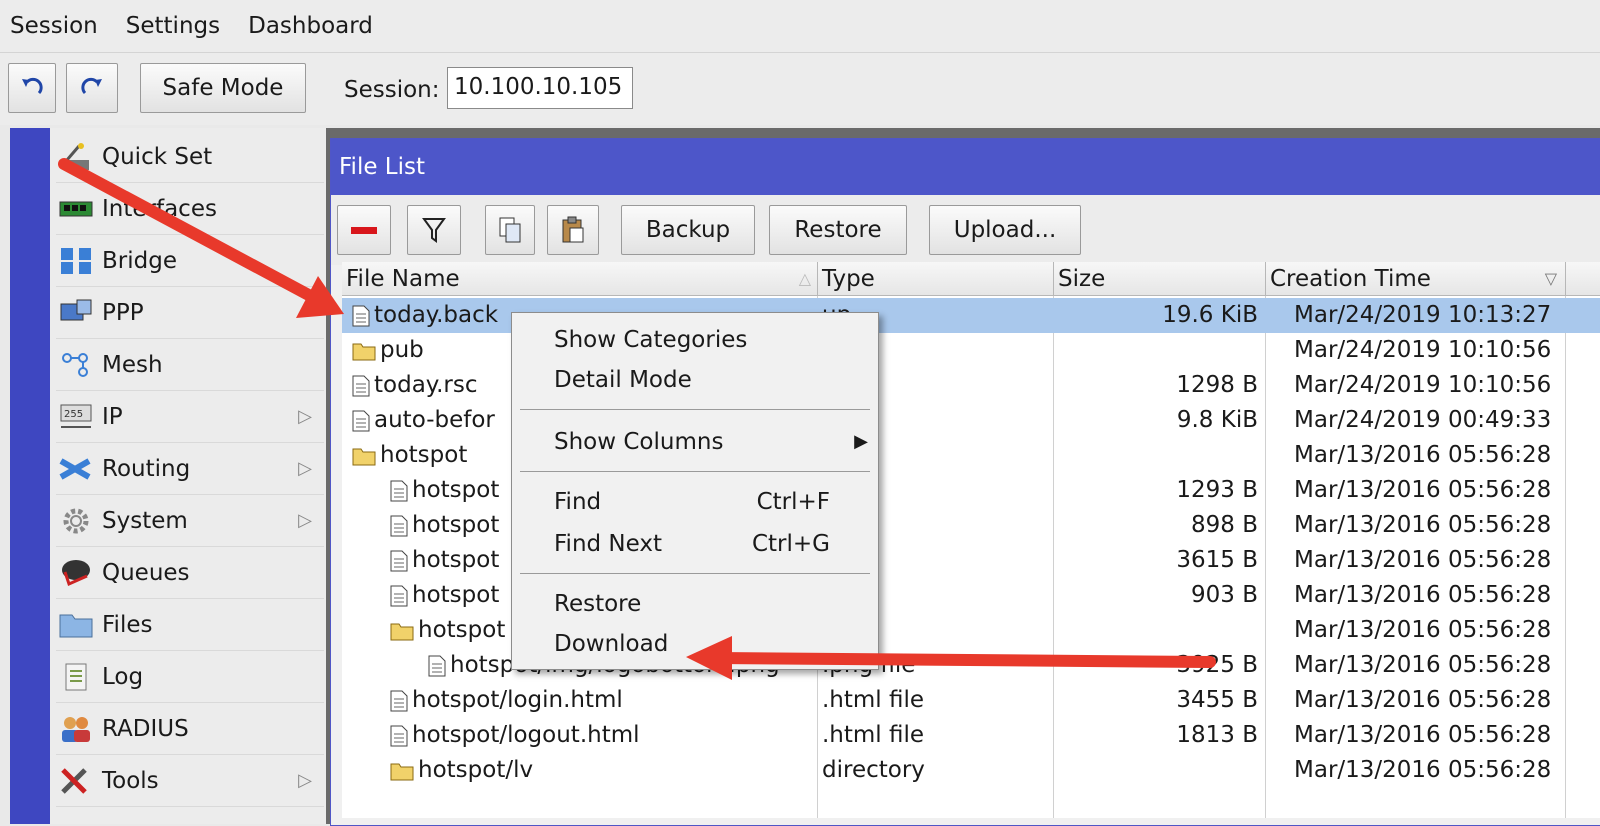 The width and height of the screenshot is (1600, 826). What do you see at coordinates (965, 167) in the screenshot?
I see `window-title: File List` at bounding box center [965, 167].